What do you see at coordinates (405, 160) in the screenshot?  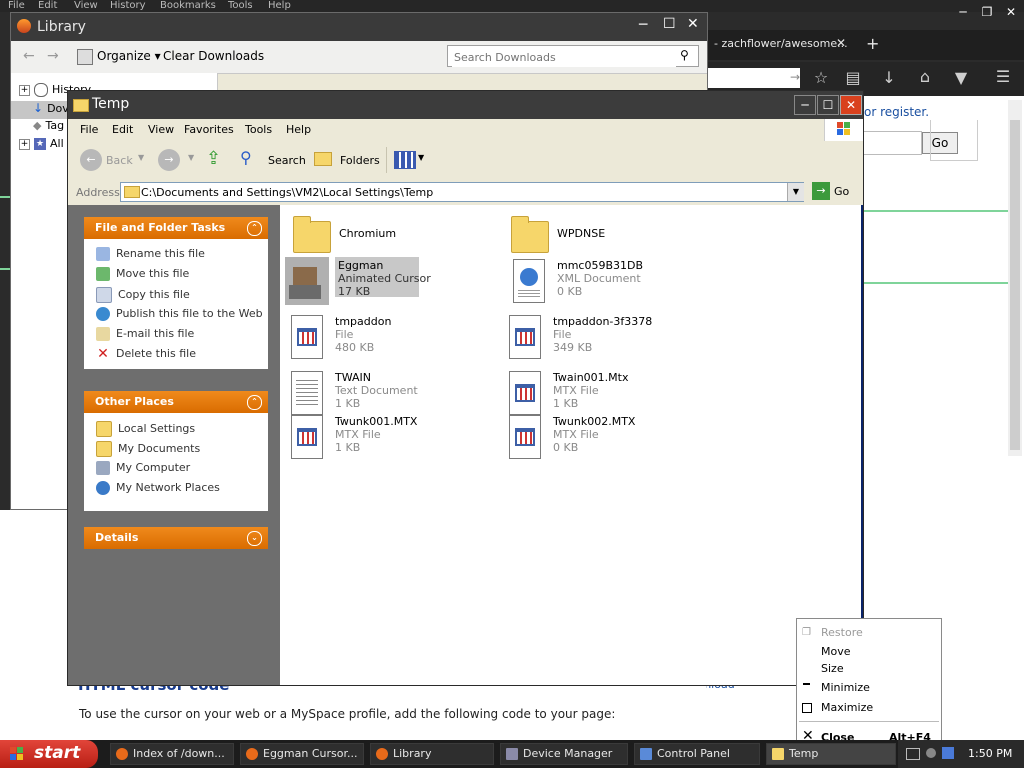 I see `views-icon` at bounding box center [405, 160].